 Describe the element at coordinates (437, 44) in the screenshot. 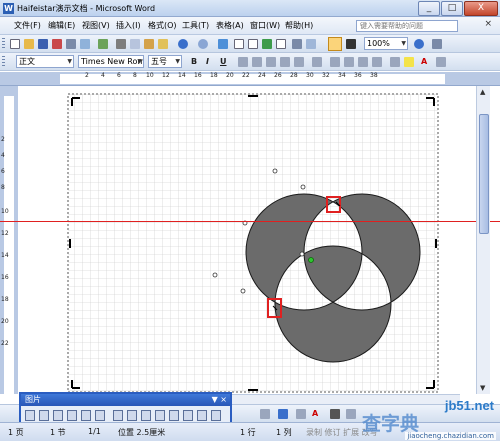

I see `read-icon` at that location.